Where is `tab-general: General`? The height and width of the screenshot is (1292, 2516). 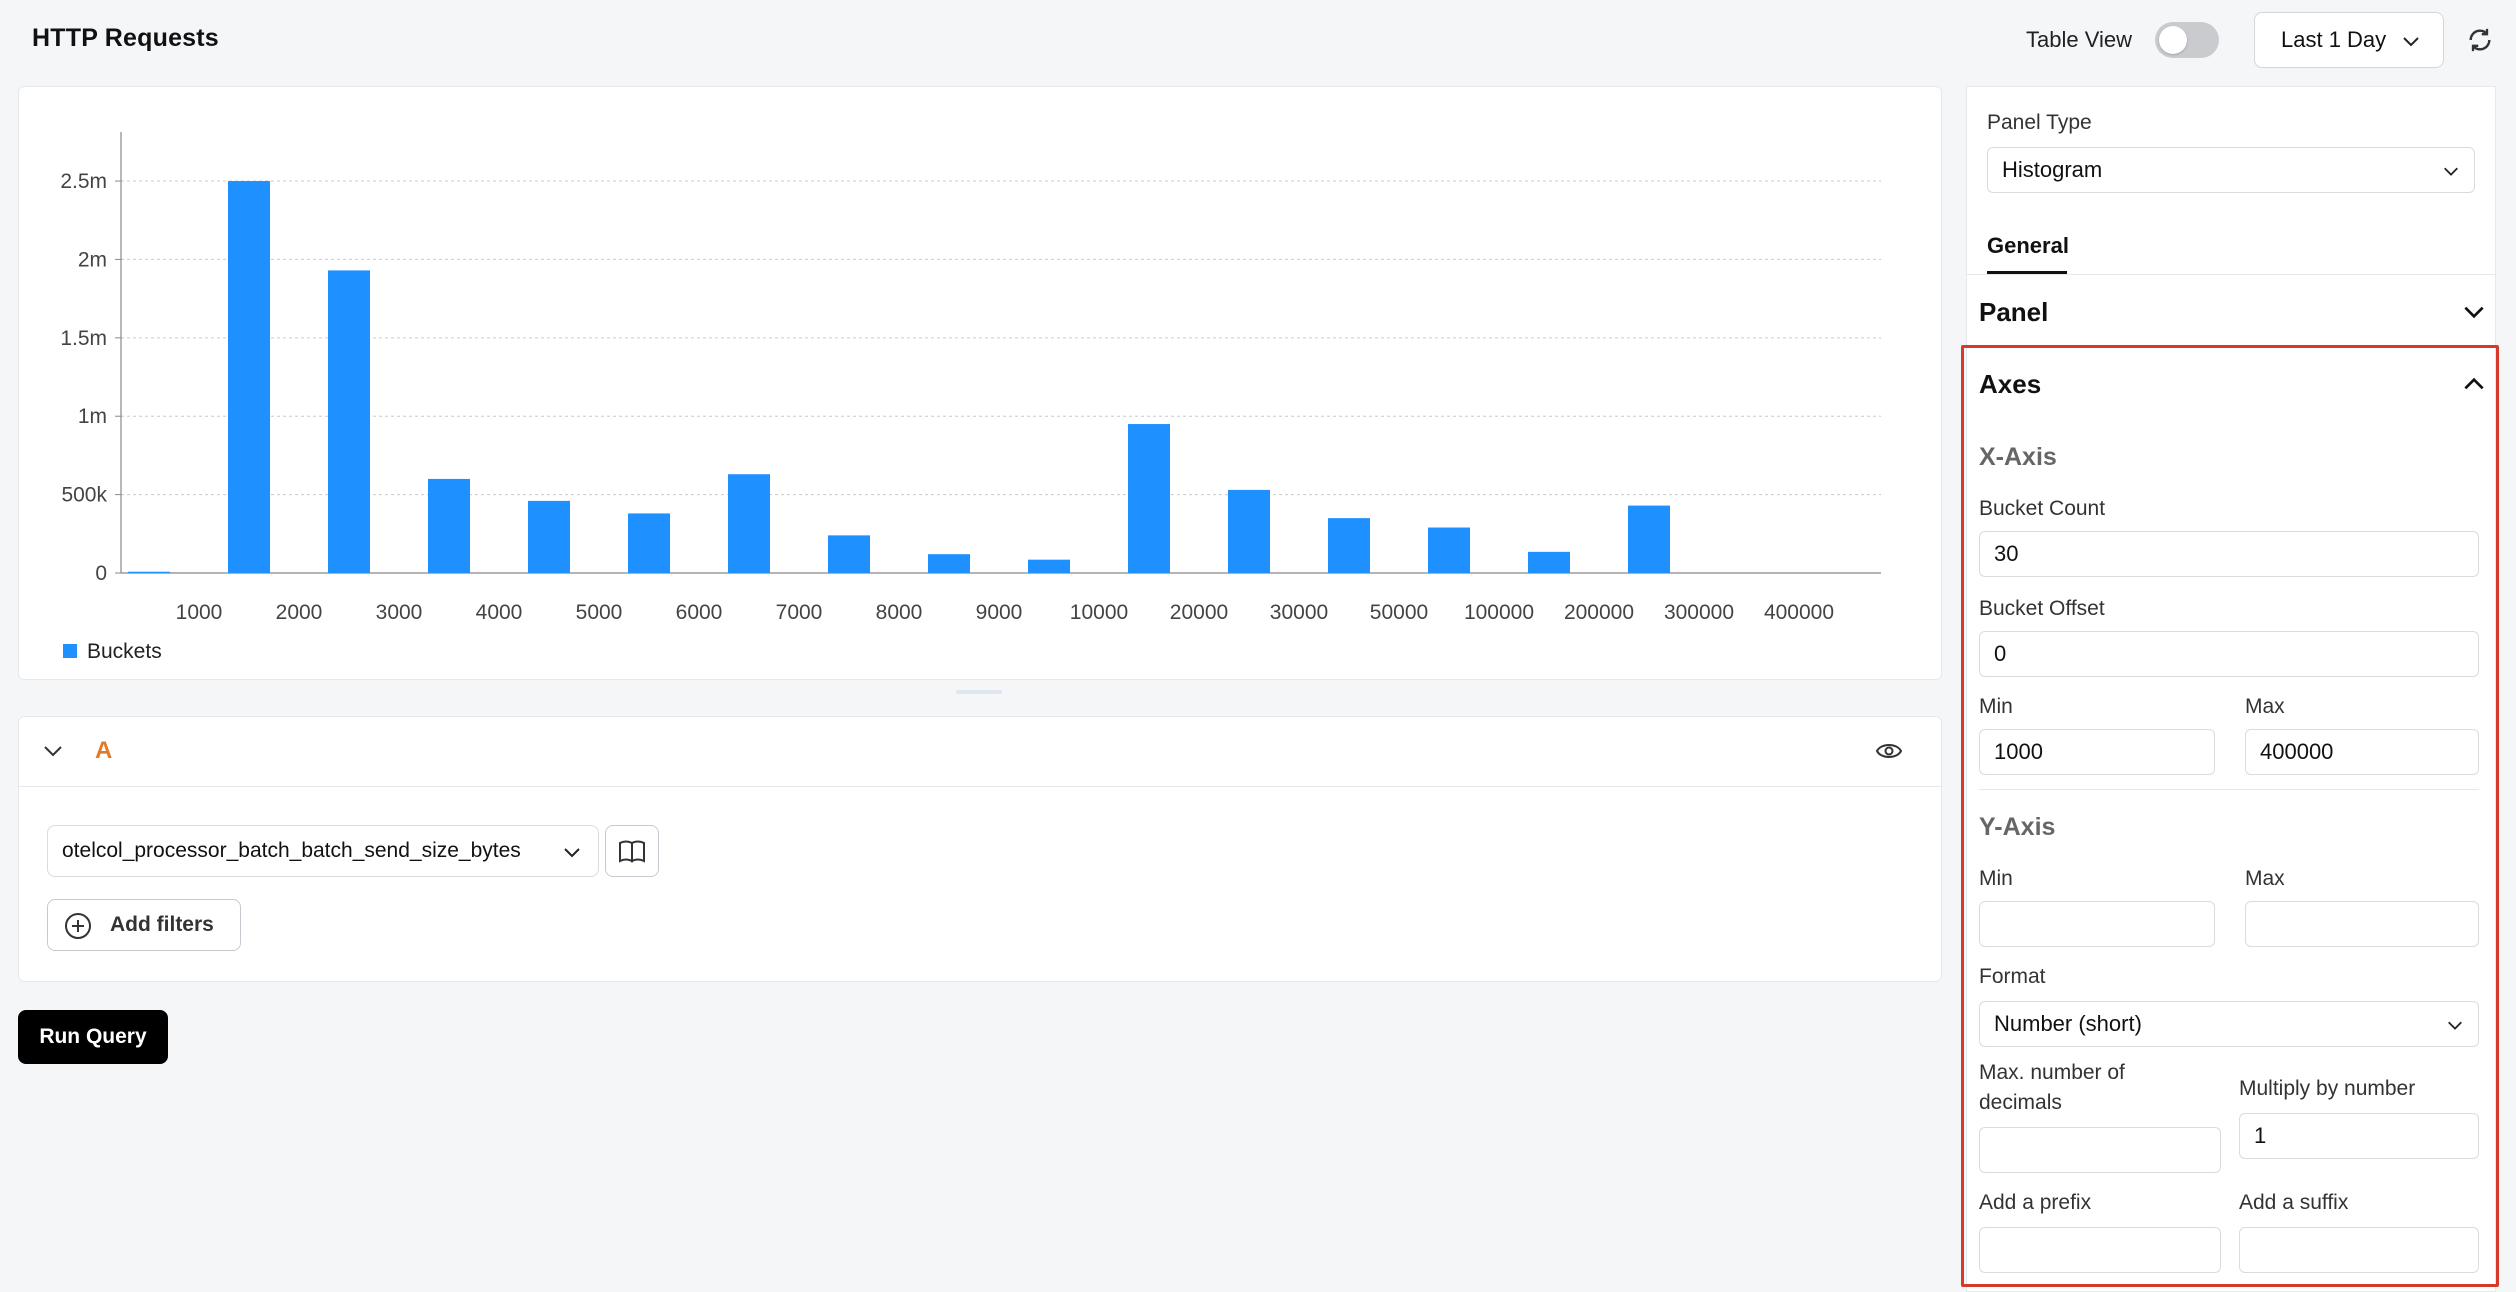 tab-general: General is located at coordinates (2028, 246).